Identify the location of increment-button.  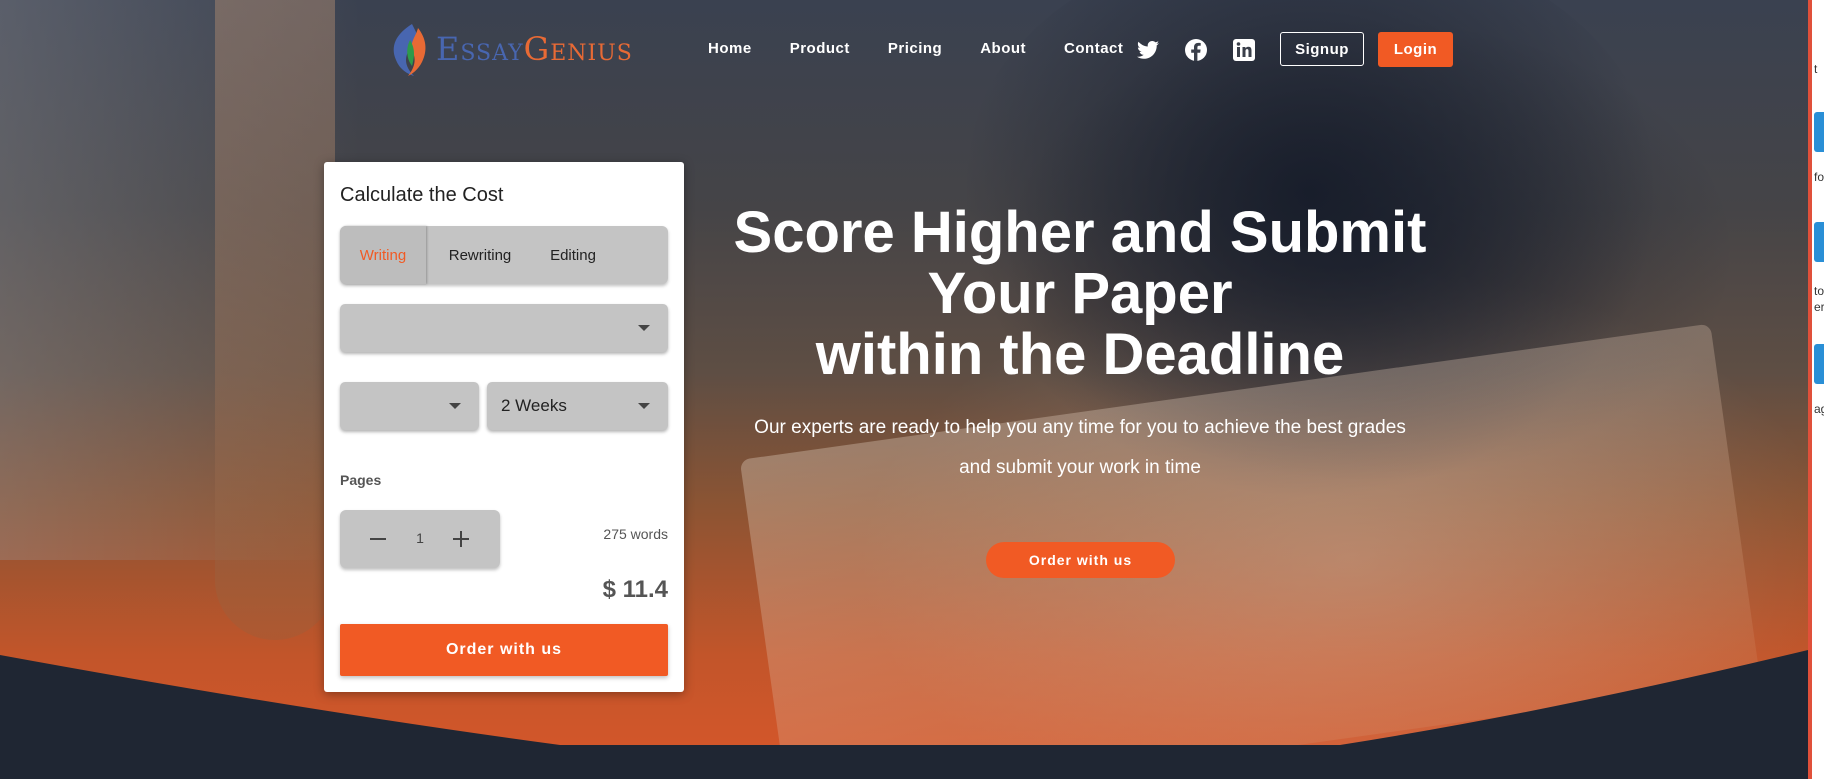
(462, 539).